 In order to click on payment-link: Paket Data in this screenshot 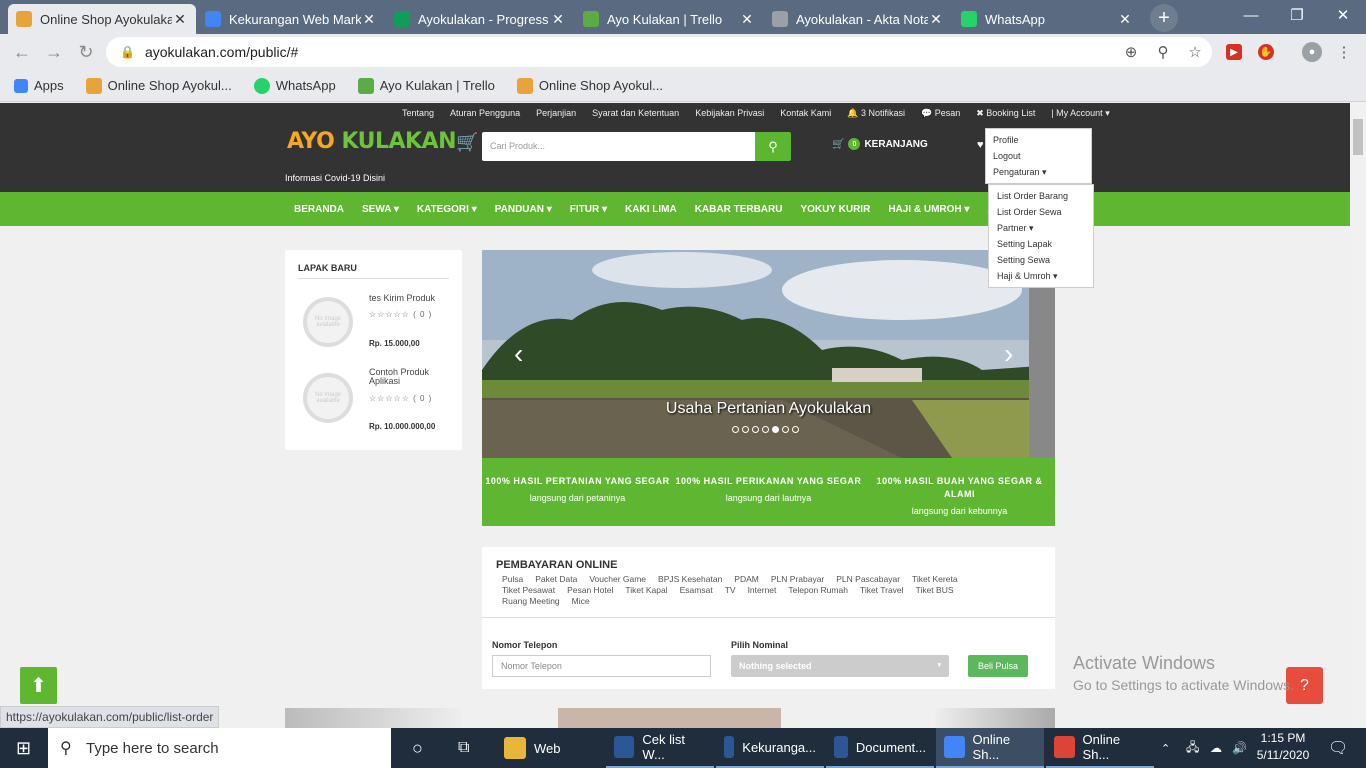, I will do `click(556, 579)`.